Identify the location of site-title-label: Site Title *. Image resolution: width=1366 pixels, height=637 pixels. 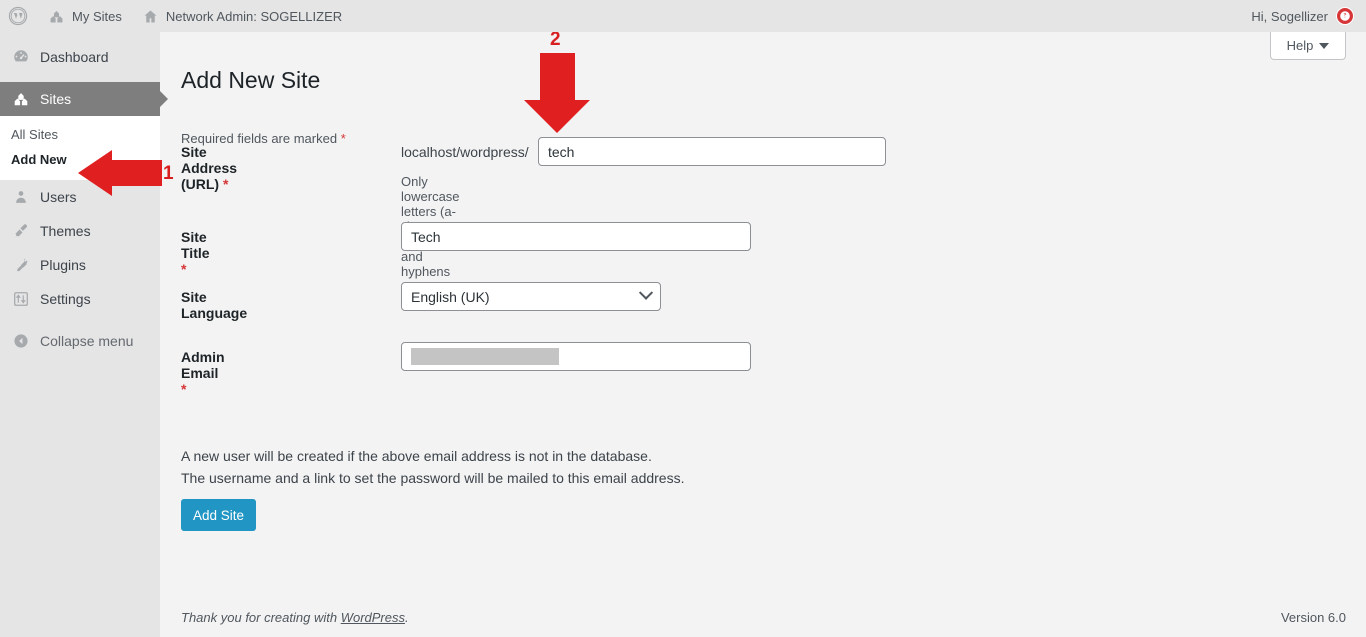
(195, 253).